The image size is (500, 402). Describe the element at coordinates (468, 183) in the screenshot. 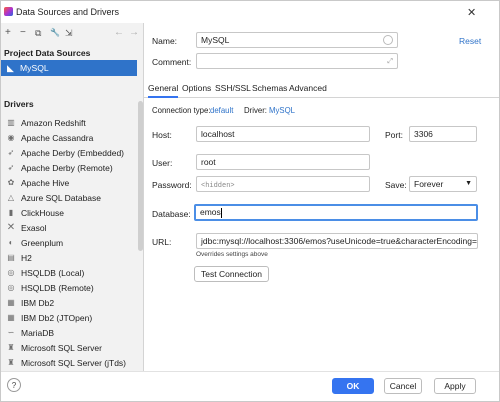

I see `chevron-down-icon: ▼` at that location.